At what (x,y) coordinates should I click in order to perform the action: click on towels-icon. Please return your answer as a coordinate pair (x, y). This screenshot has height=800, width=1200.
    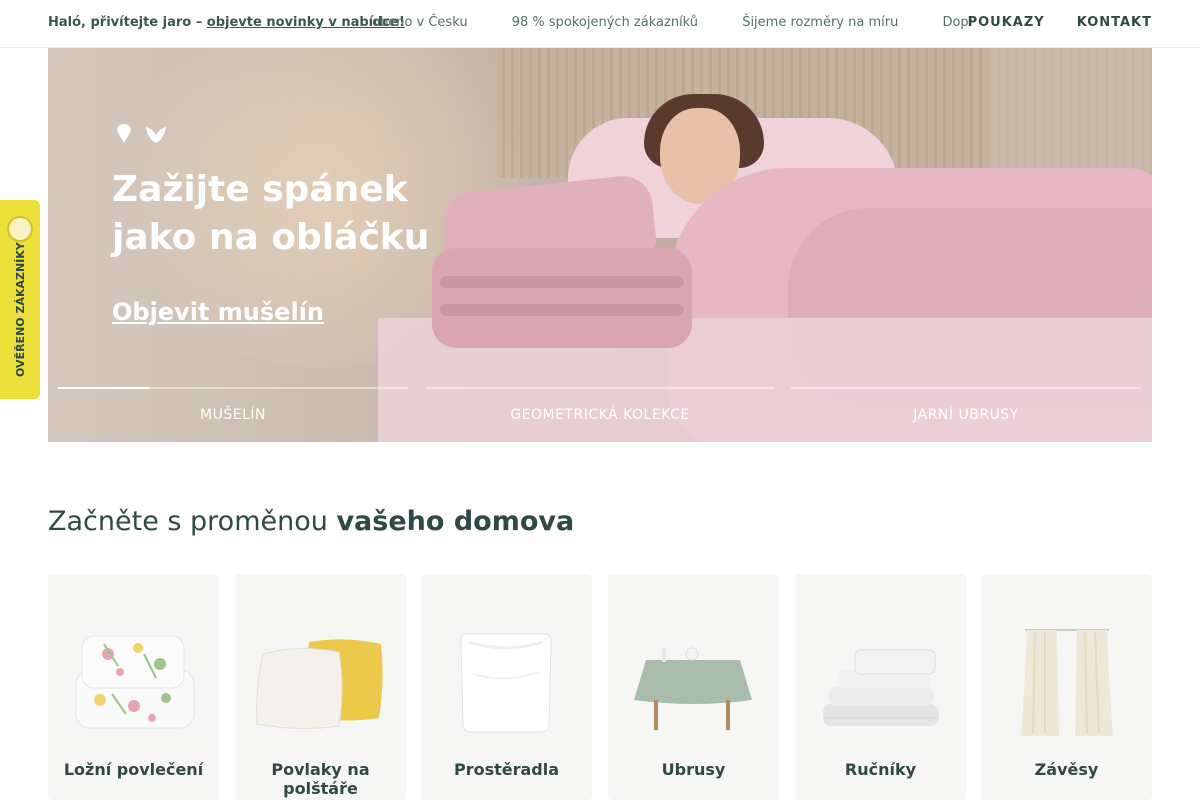
    Looking at the image, I should click on (881, 687).